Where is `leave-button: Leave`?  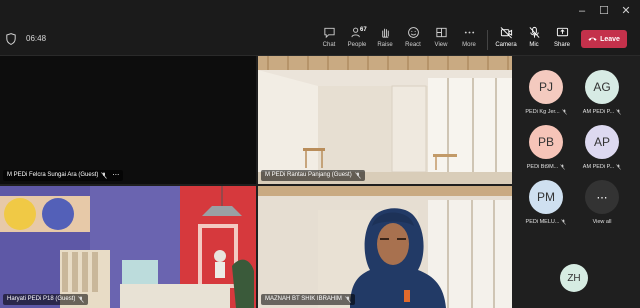 leave-button: Leave is located at coordinates (604, 39).